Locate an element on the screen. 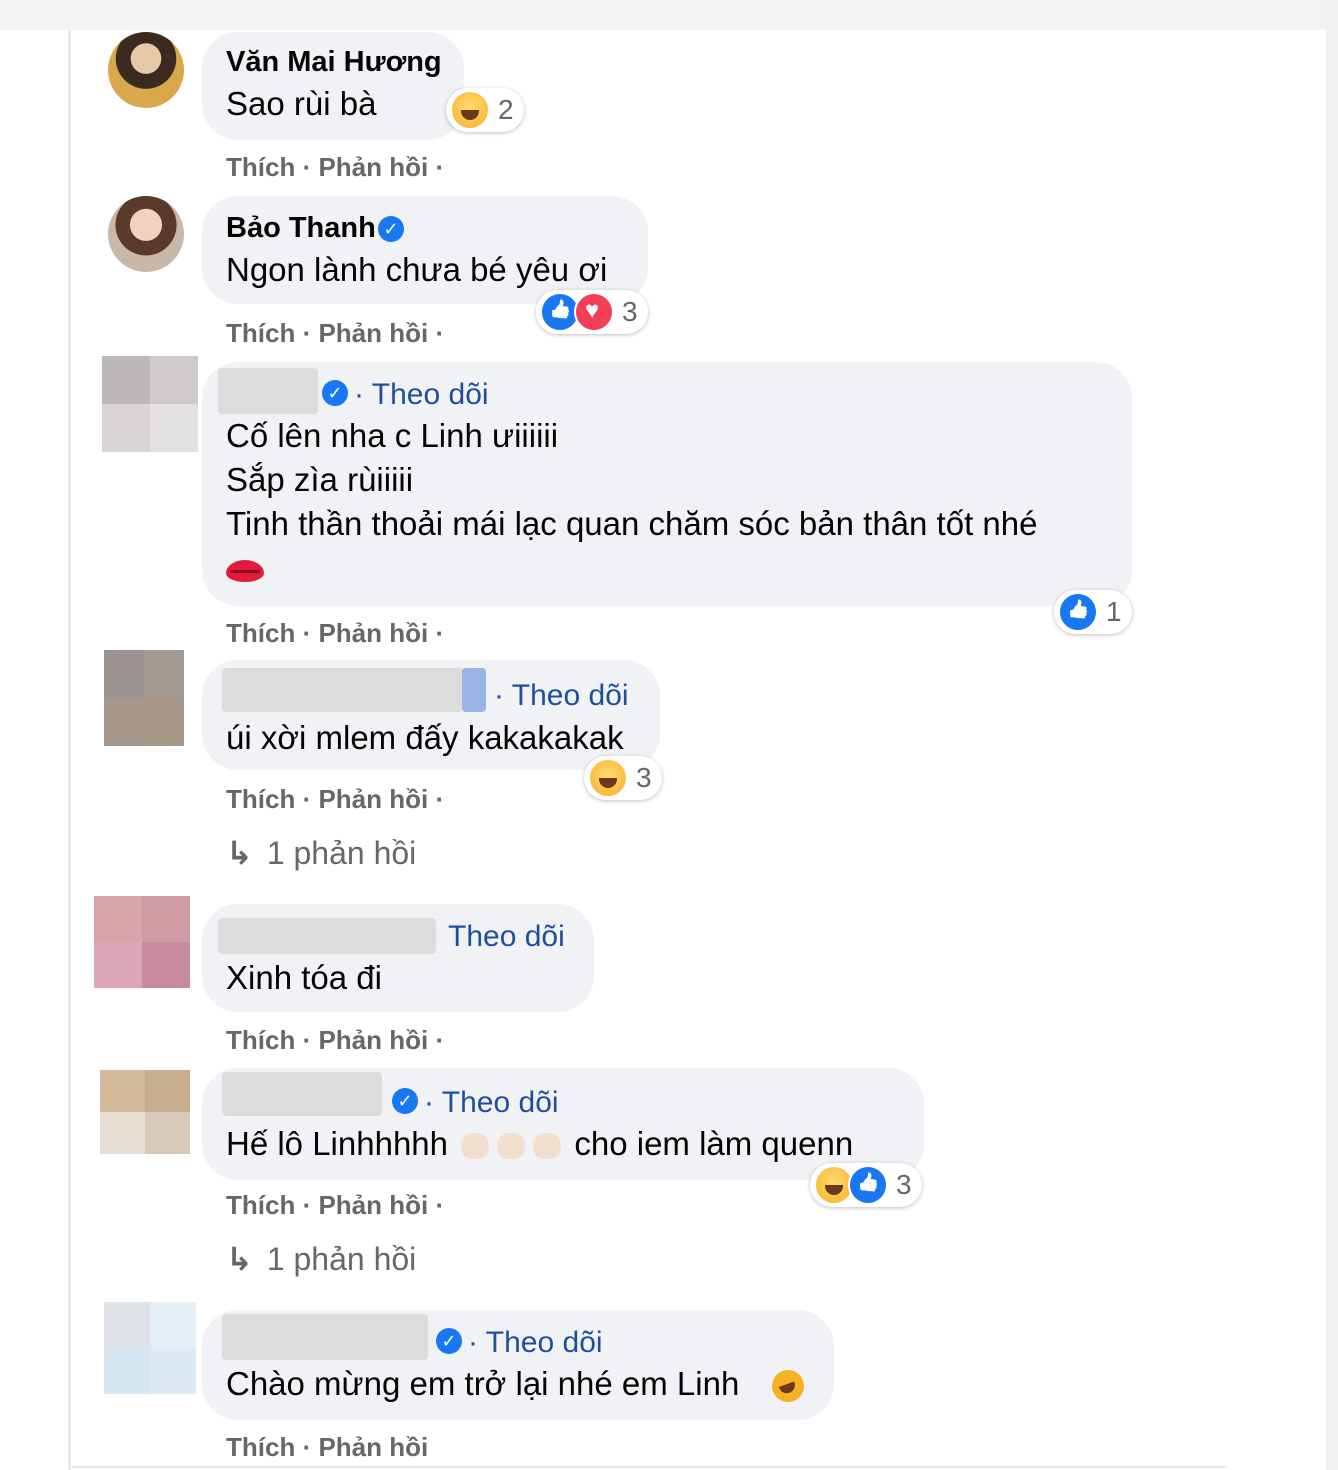 The height and width of the screenshot is (1470, 1338). window-top-border is located at coordinates (669, 15).